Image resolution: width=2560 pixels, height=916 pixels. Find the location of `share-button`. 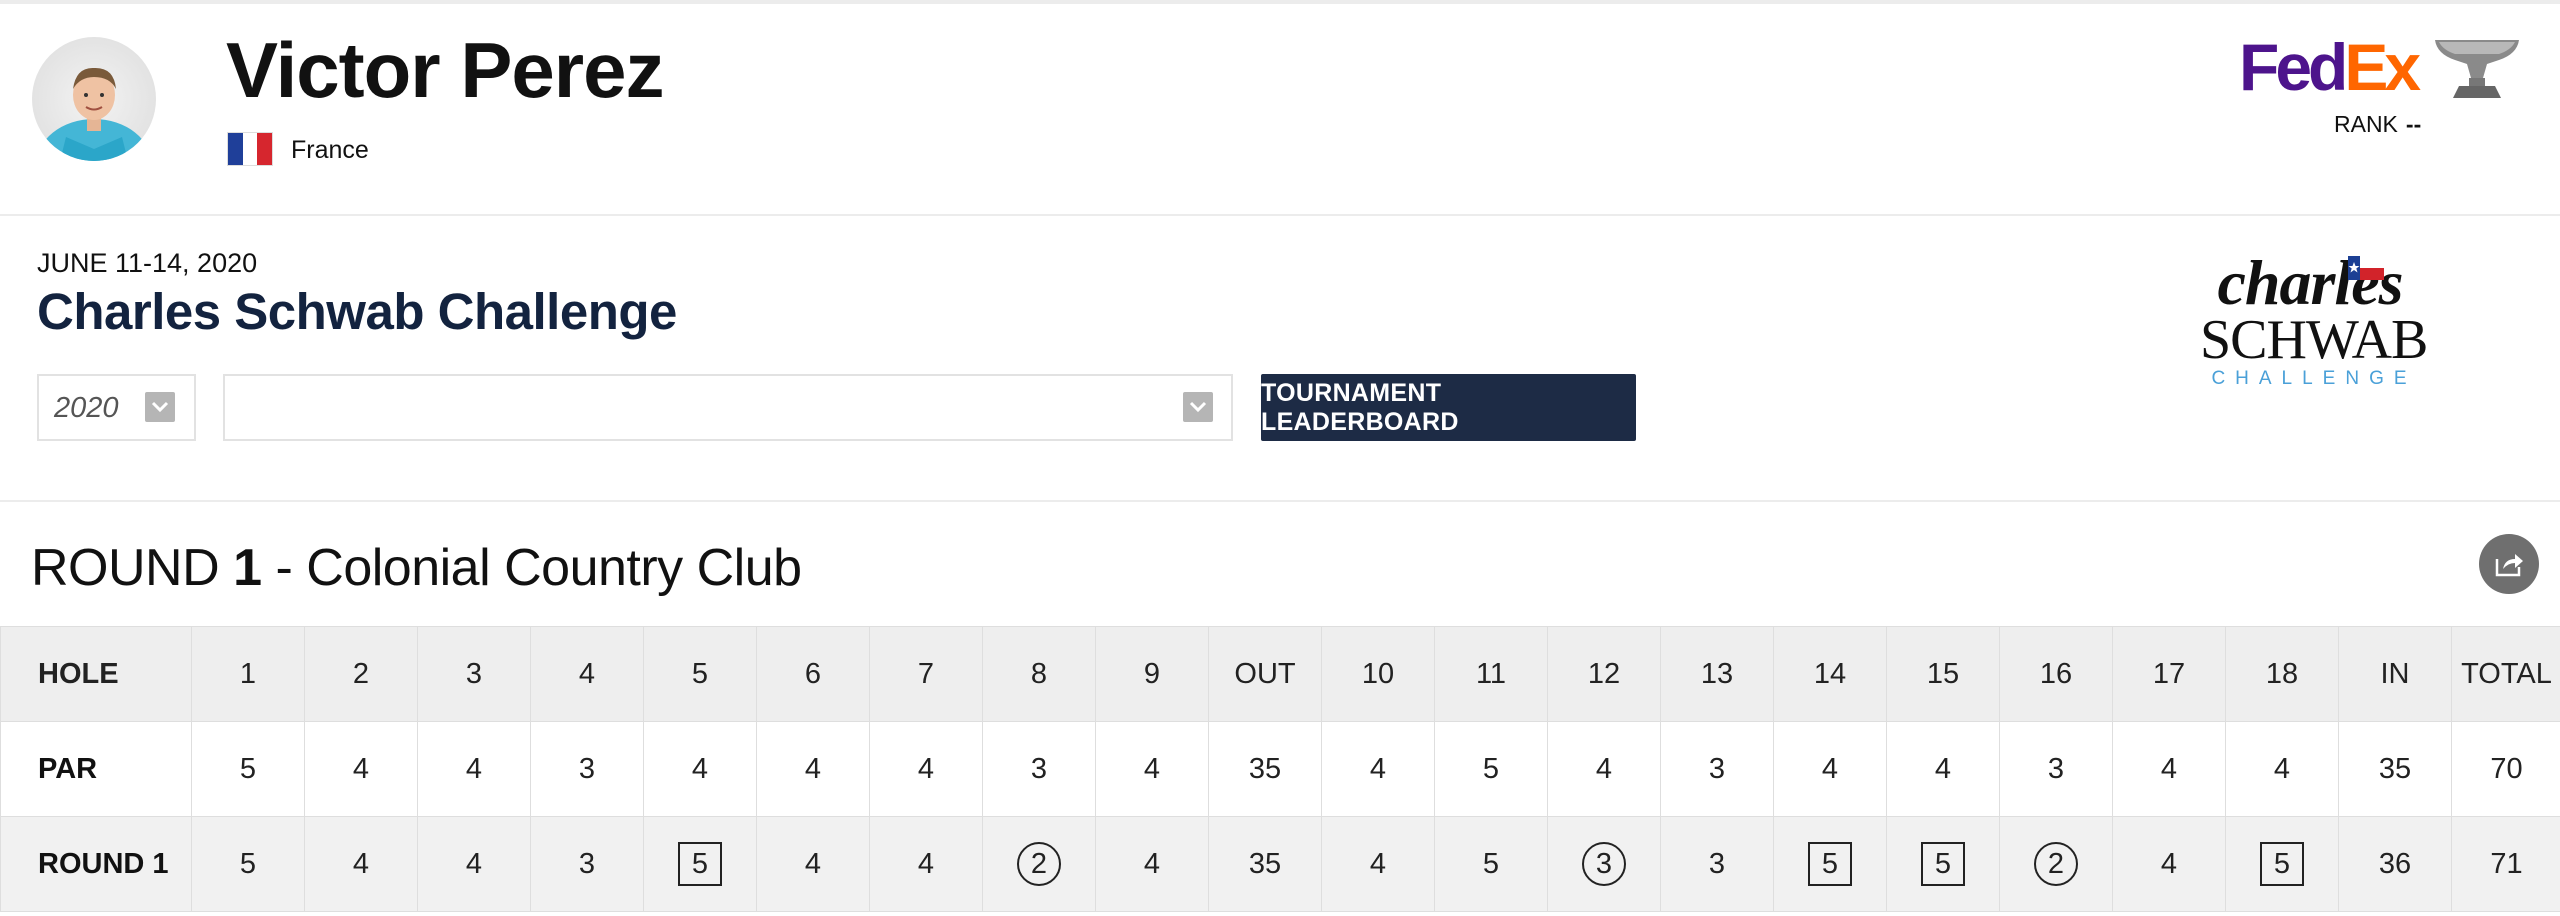

share-button is located at coordinates (2509, 564).